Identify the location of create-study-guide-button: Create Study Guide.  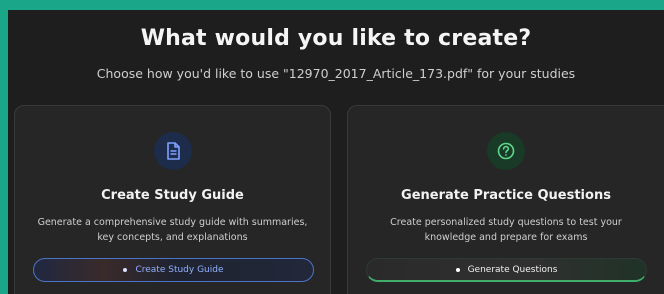
(173, 270).